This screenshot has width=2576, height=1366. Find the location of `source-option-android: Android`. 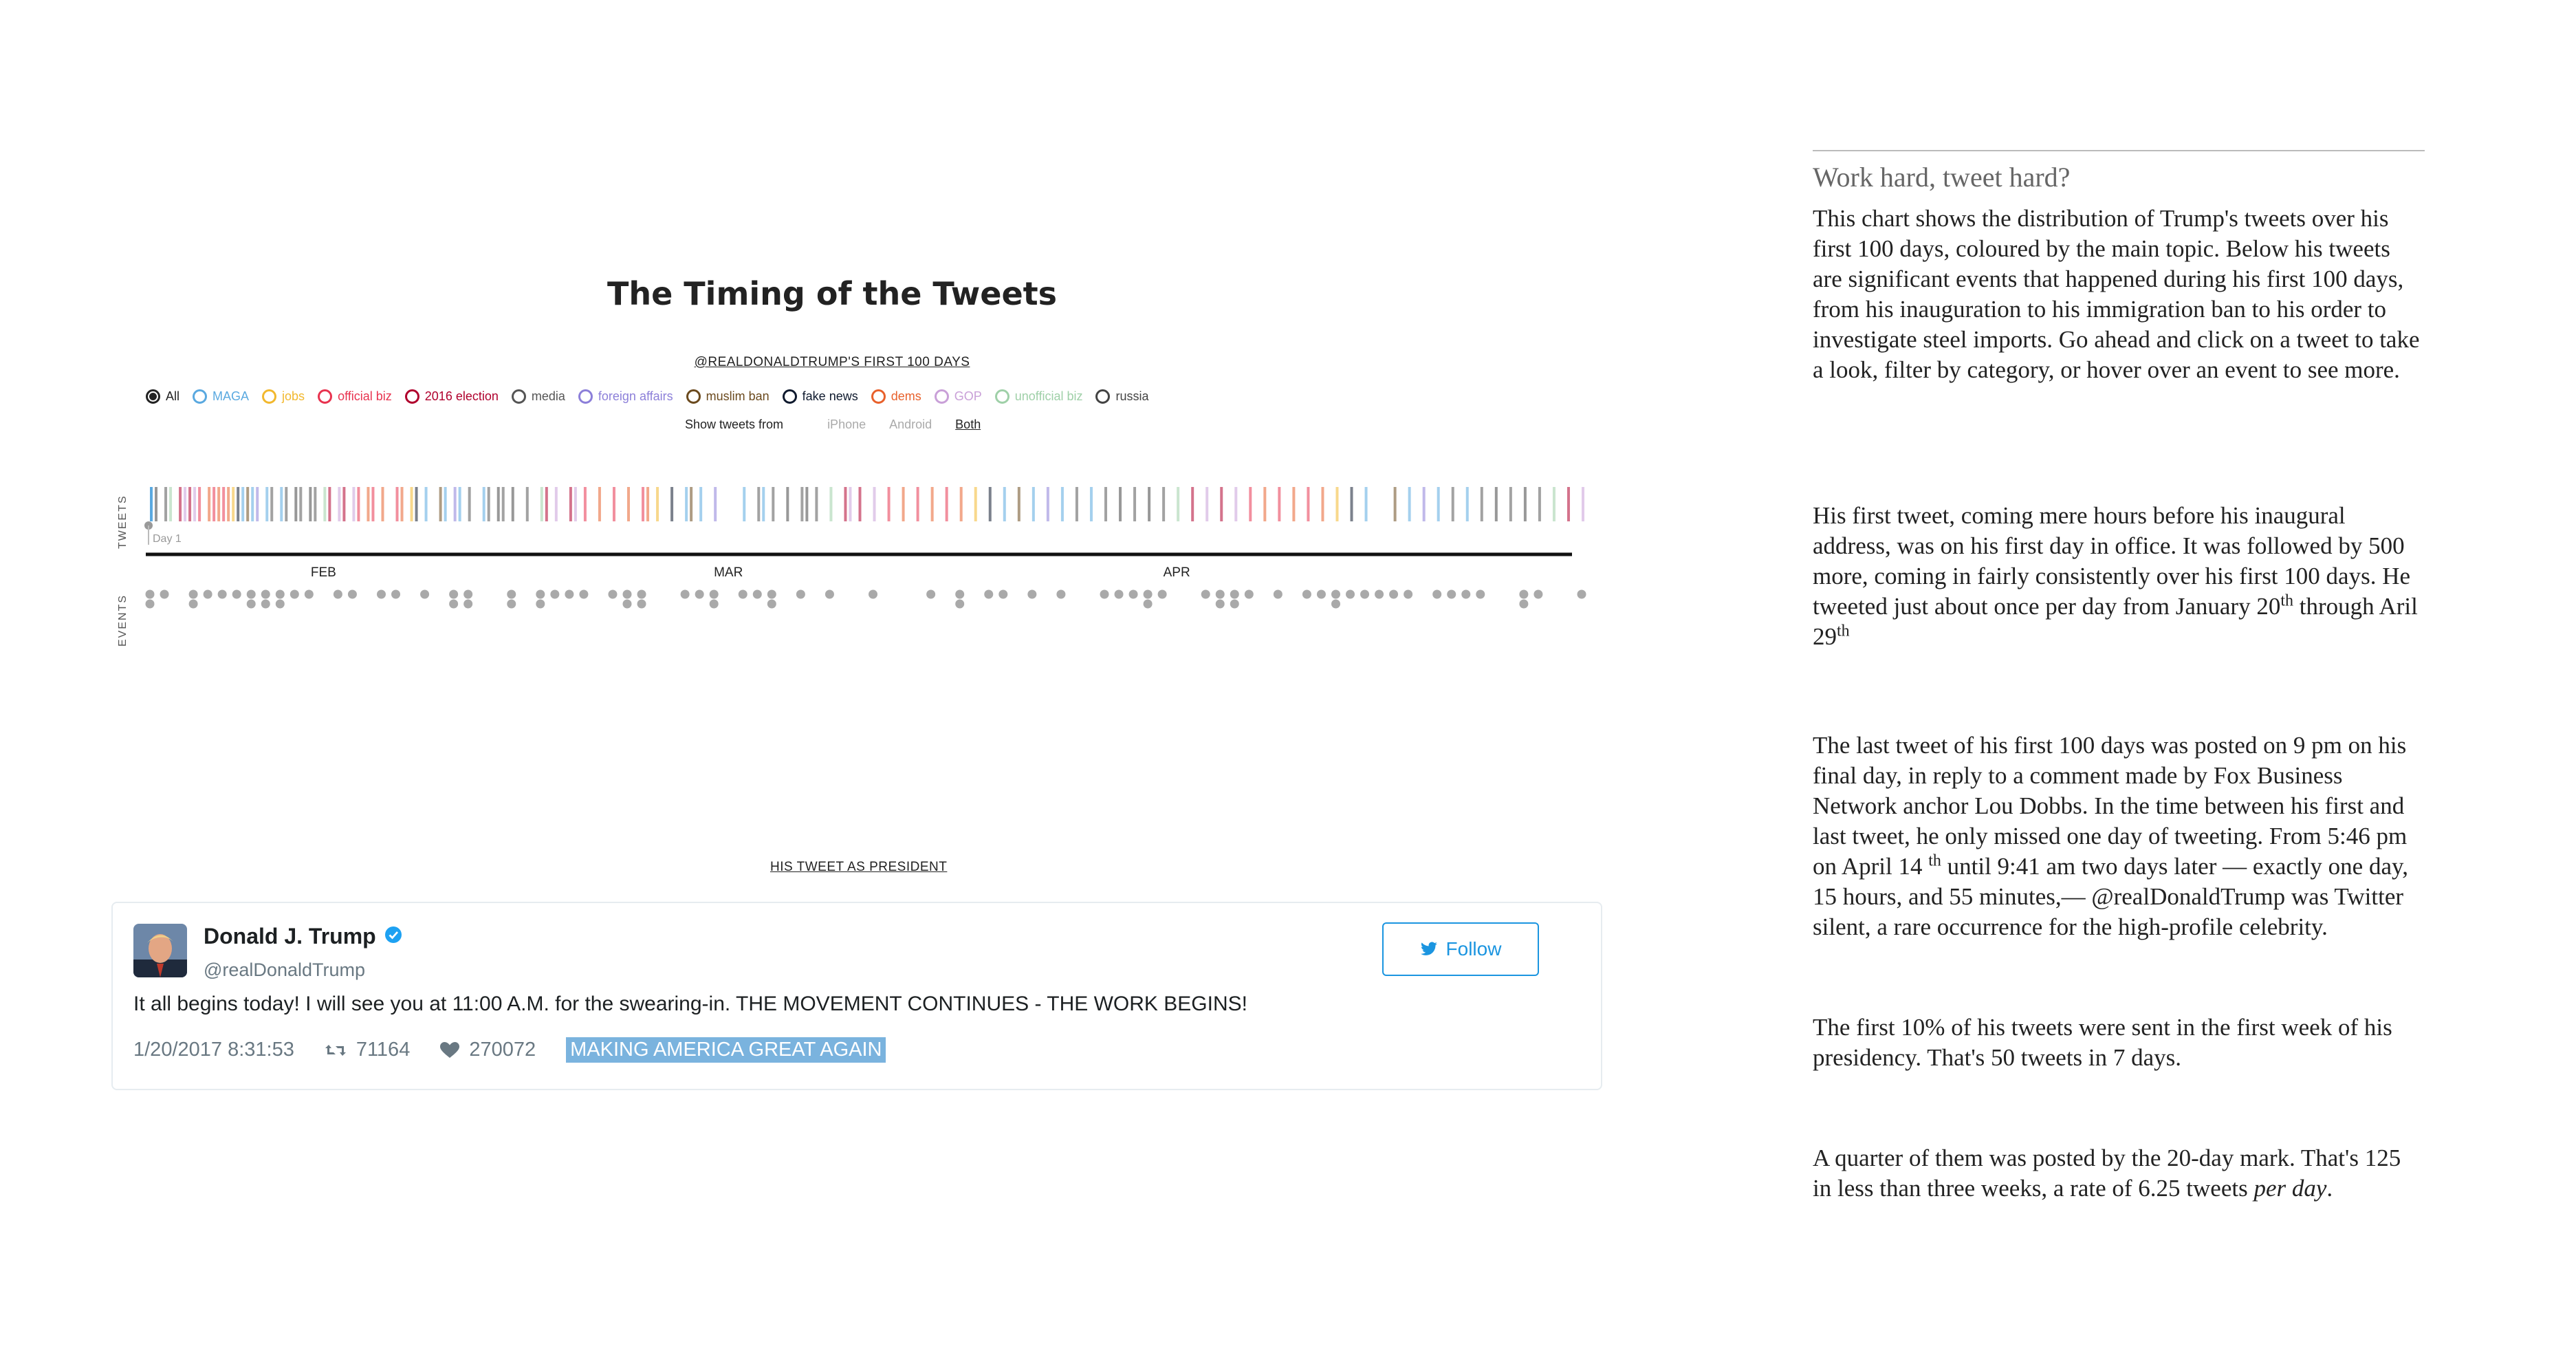

source-option-android: Android is located at coordinates (910, 425).